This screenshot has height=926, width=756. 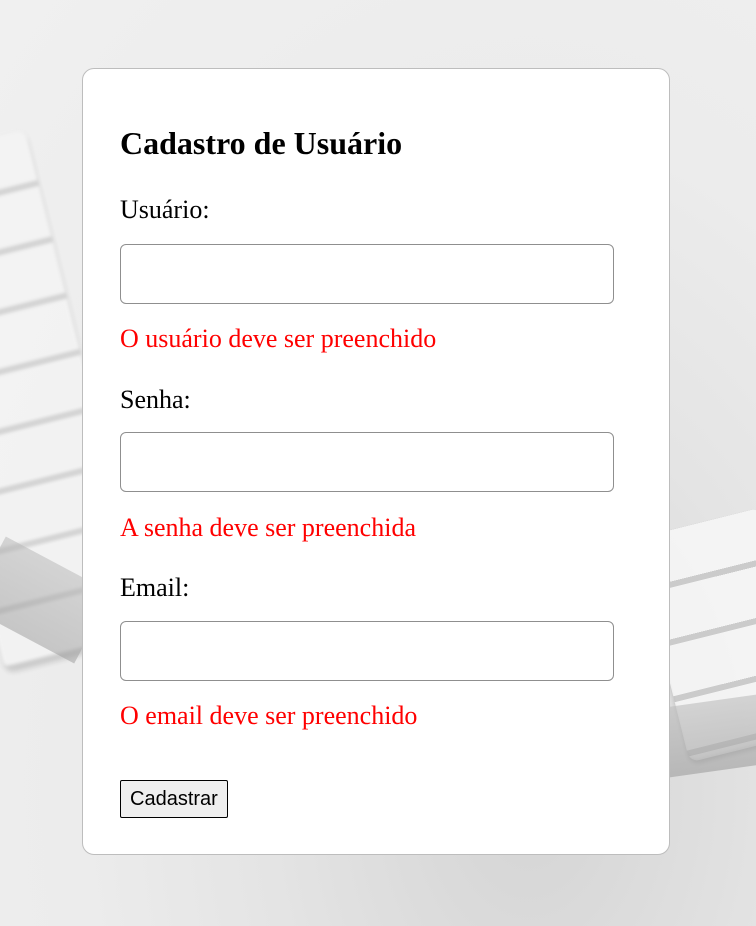 I want to click on form-title: Cadastro de Usuário, so click(x=261, y=143).